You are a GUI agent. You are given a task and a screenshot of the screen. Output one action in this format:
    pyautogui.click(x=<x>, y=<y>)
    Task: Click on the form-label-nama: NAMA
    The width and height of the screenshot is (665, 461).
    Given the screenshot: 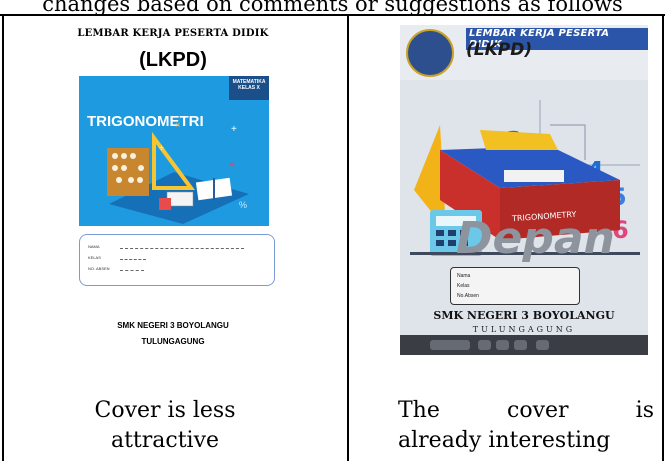 What is the action you would take?
    pyautogui.click(x=94, y=246)
    